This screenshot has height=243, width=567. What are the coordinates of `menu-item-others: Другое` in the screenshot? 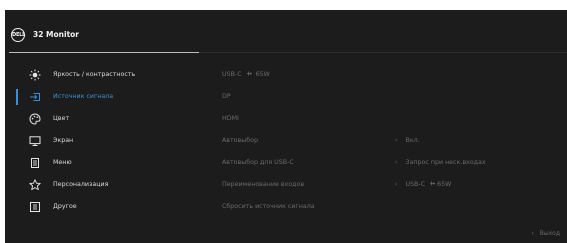 It's located at (105, 207).